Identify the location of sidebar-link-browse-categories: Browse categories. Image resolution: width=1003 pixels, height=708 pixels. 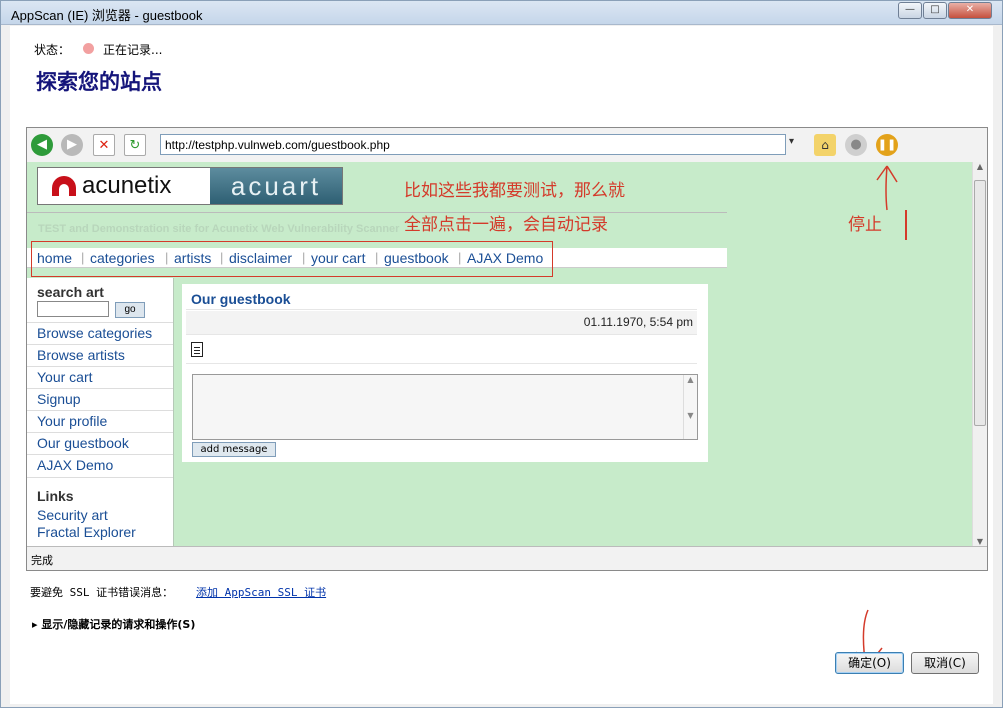
(100, 333).